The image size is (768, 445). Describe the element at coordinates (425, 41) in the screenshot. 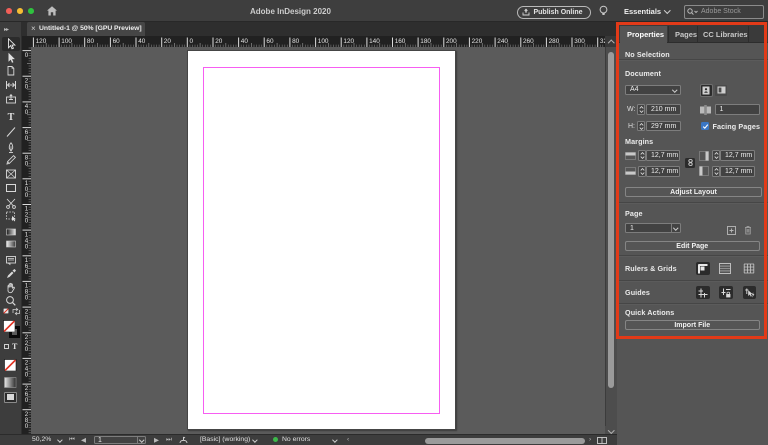

I see `svg-text: 180` at that location.